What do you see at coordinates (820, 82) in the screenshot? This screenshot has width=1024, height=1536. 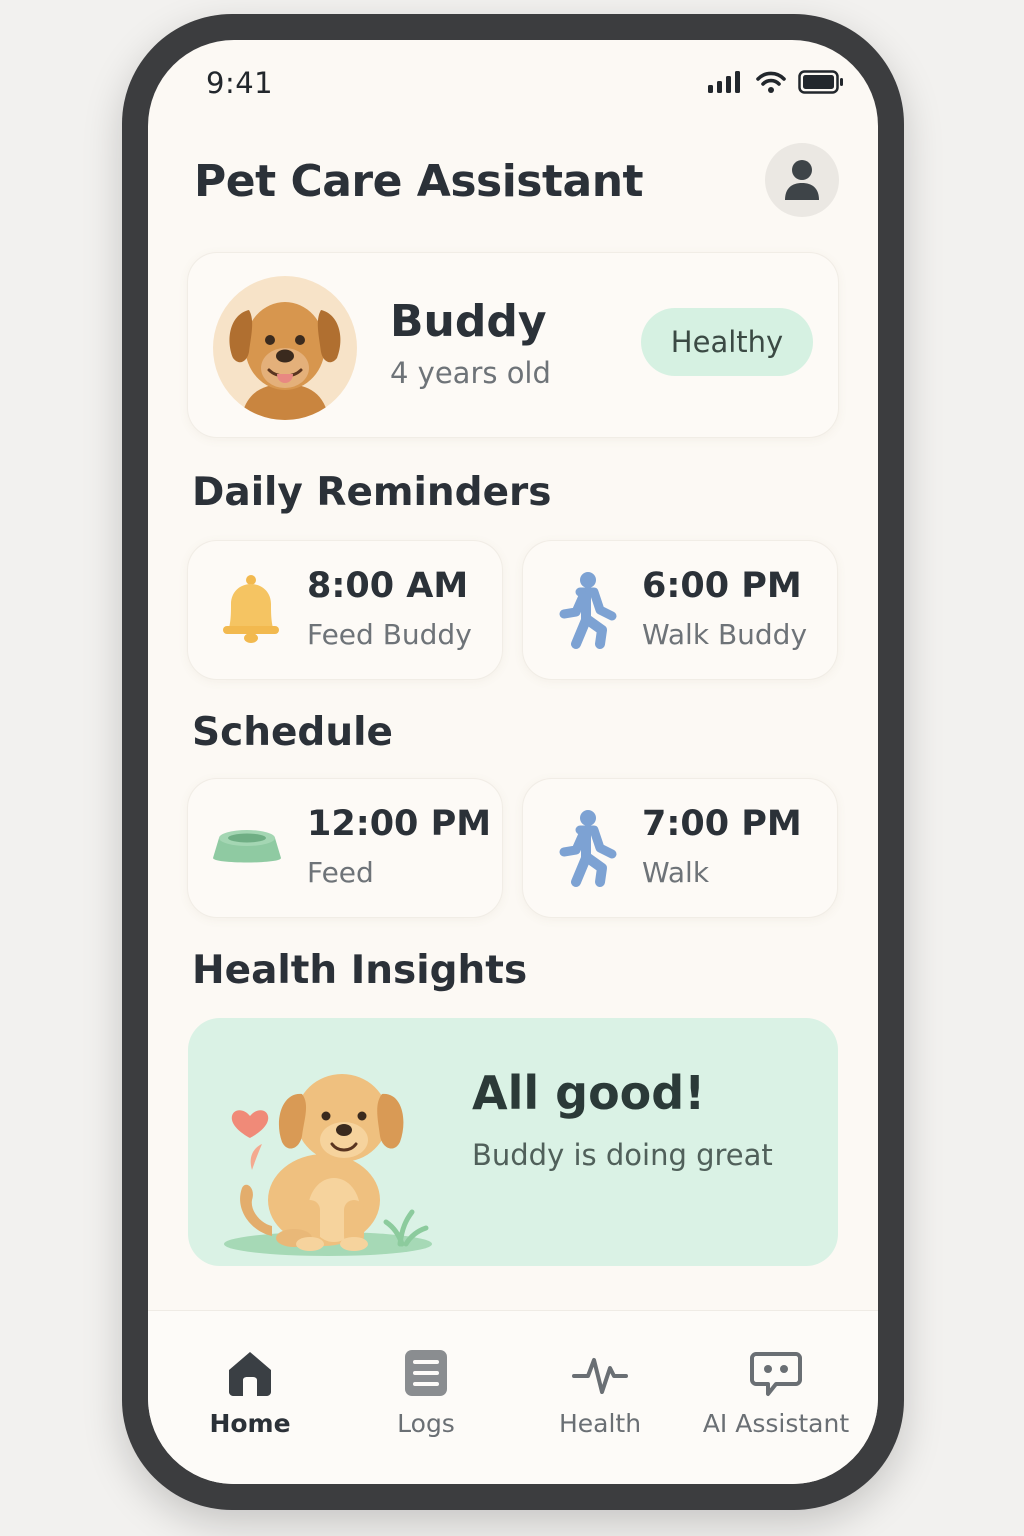 I see `battery-icon` at bounding box center [820, 82].